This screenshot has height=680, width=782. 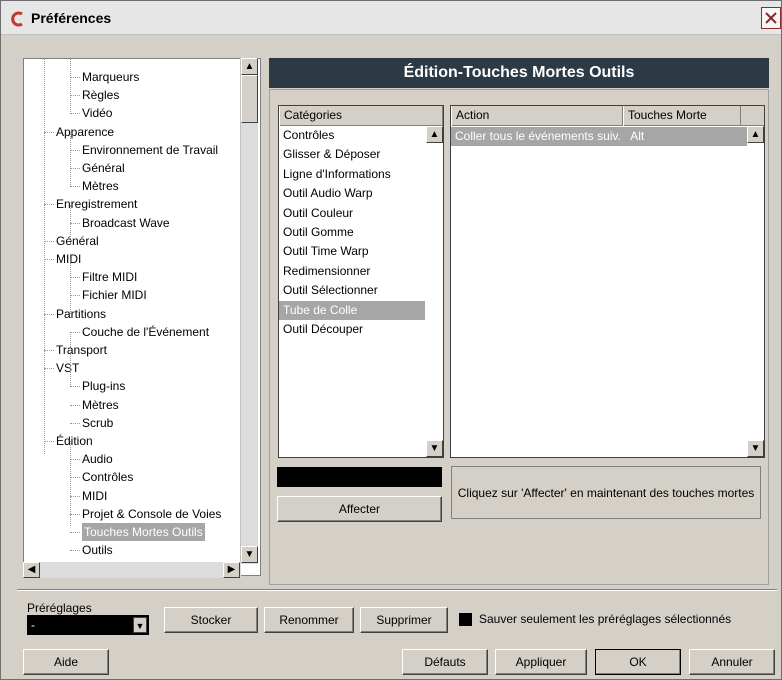 What do you see at coordinates (81, 314) in the screenshot?
I see `tree-item: Partitions` at bounding box center [81, 314].